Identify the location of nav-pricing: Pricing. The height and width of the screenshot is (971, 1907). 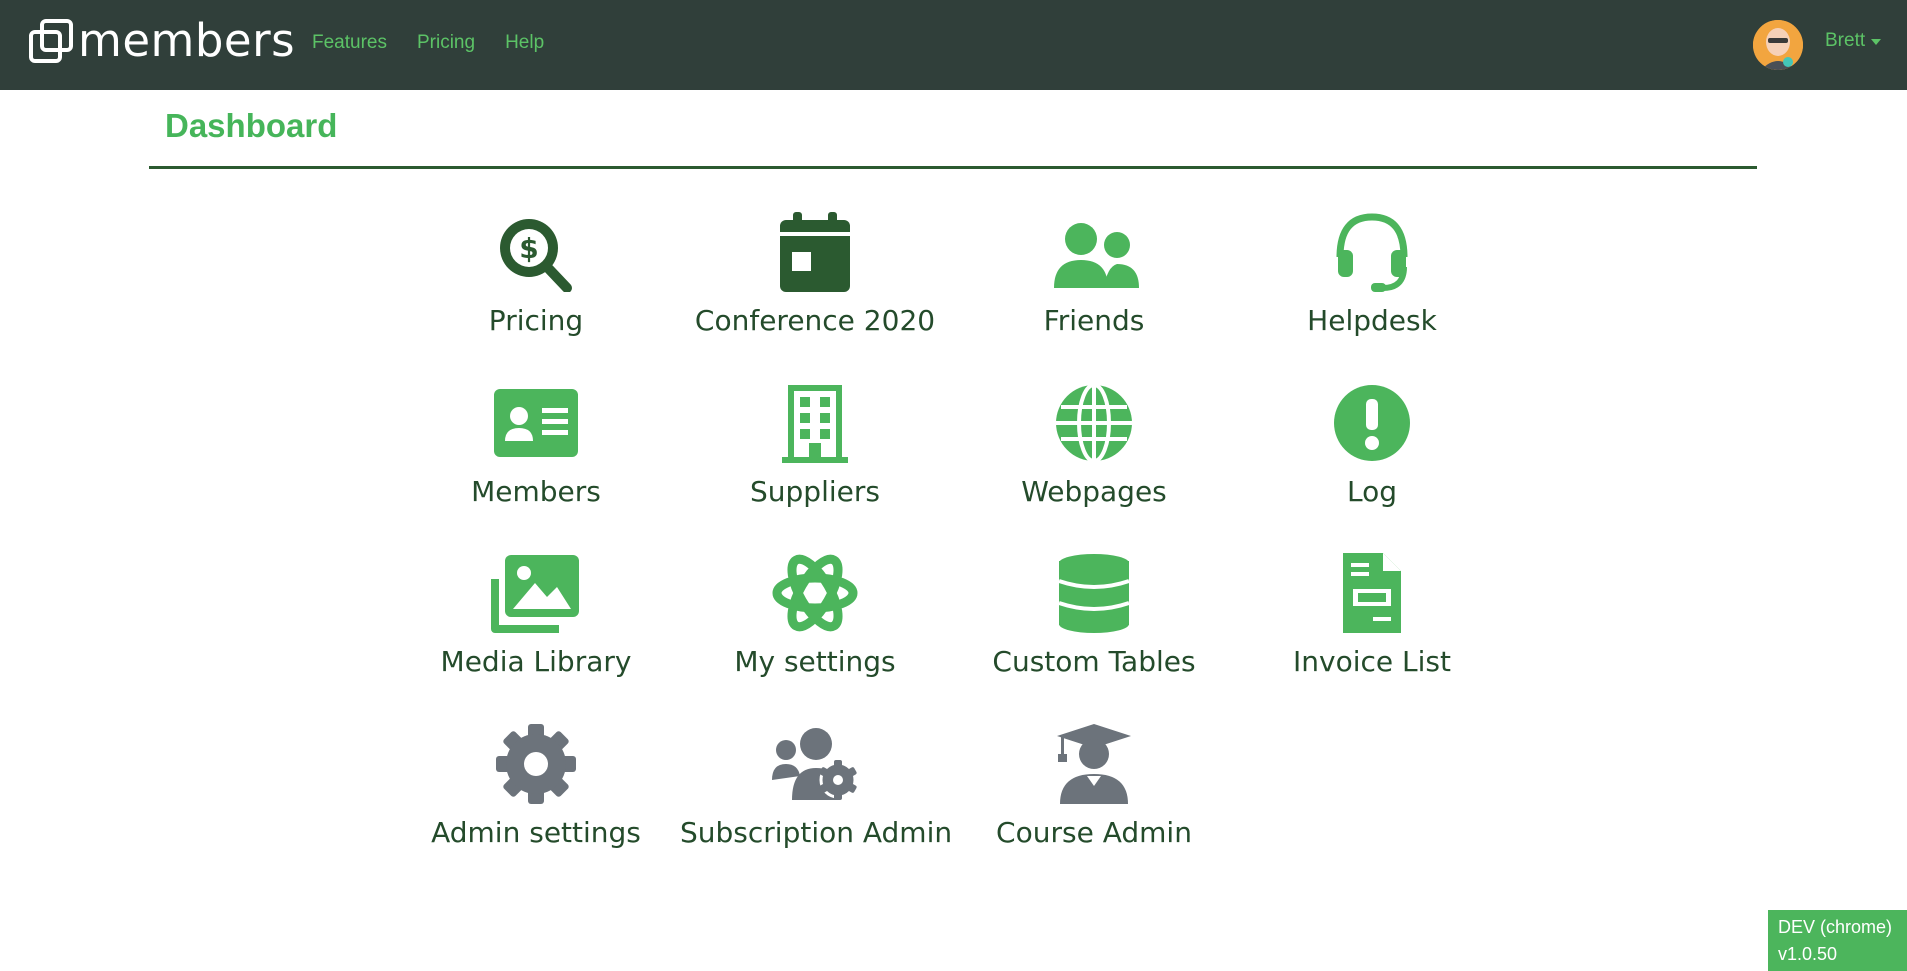
(446, 43).